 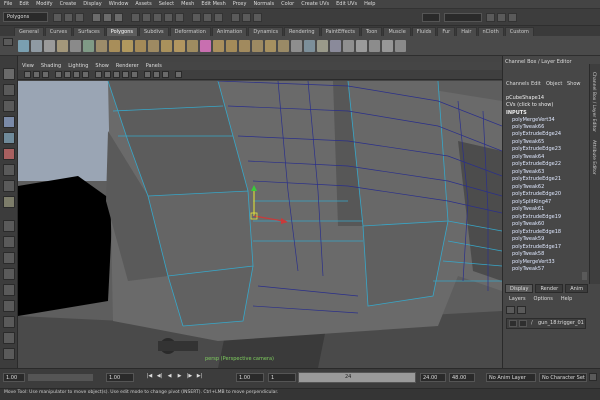 What do you see at coordinates (400, 46) in the screenshot?
I see `layout-uv-icon` at bounding box center [400, 46].